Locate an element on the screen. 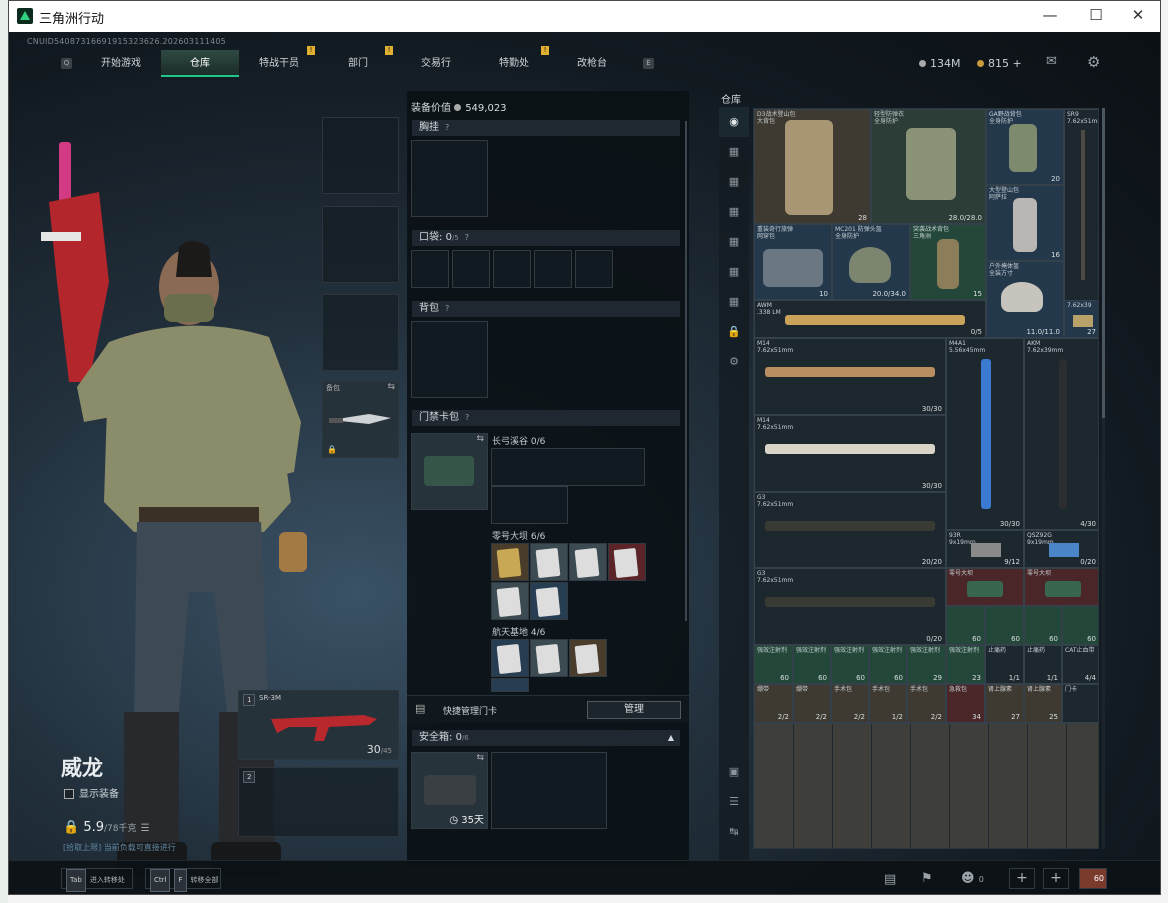 This screenshot has width=1168, height=903. secondary-weapon-slot: 2 is located at coordinates (318, 802).